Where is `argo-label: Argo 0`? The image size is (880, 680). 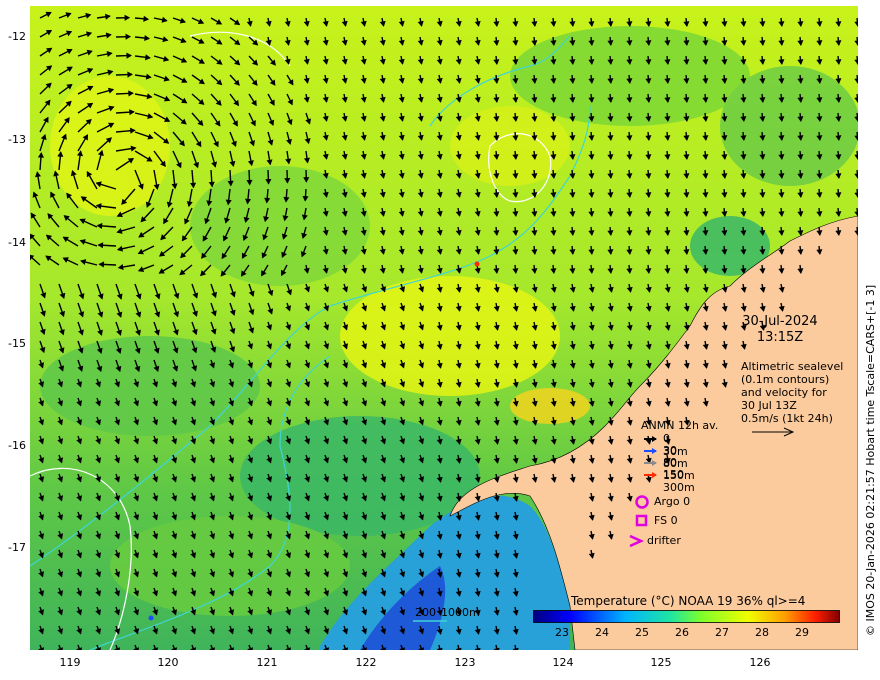
argo-label: Argo 0 is located at coordinates (672, 501).